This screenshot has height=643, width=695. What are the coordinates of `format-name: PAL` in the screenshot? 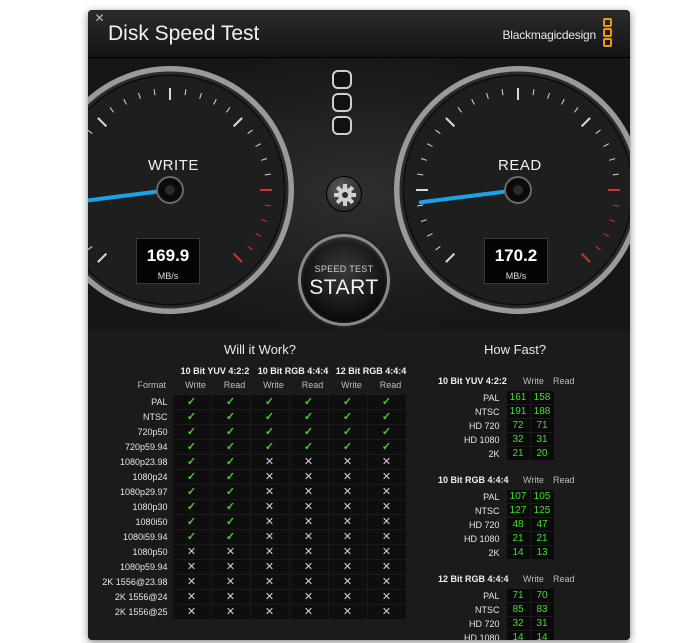 It's located at (159, 401).